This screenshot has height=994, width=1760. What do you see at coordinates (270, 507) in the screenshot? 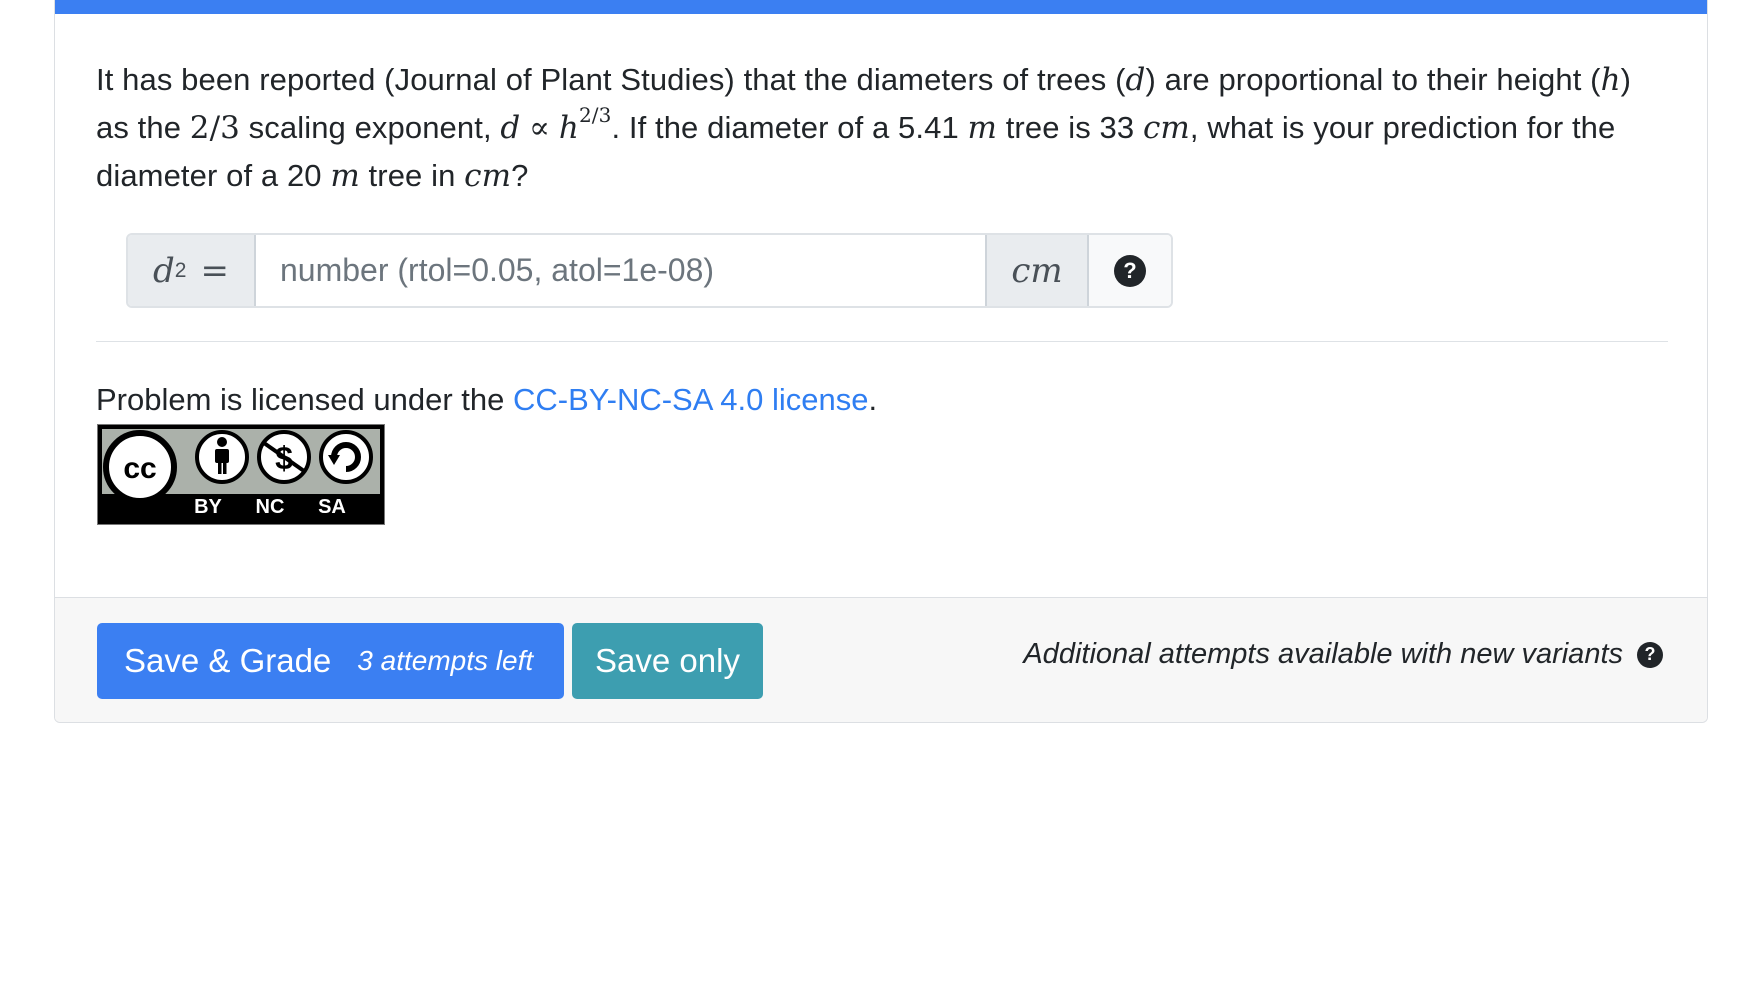
I see `svg-text: NC` at bounding box center [270, 507].